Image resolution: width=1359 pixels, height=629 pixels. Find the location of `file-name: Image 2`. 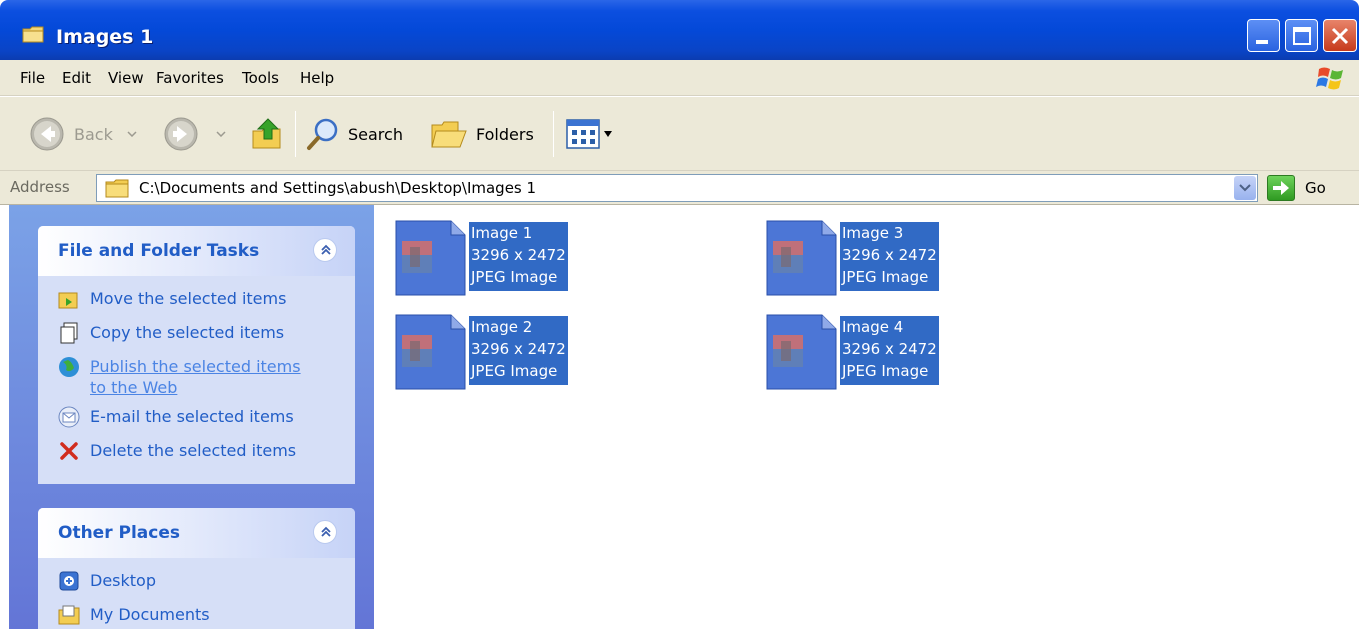

file-name: Image 2 is located at coordinates (502, 327).